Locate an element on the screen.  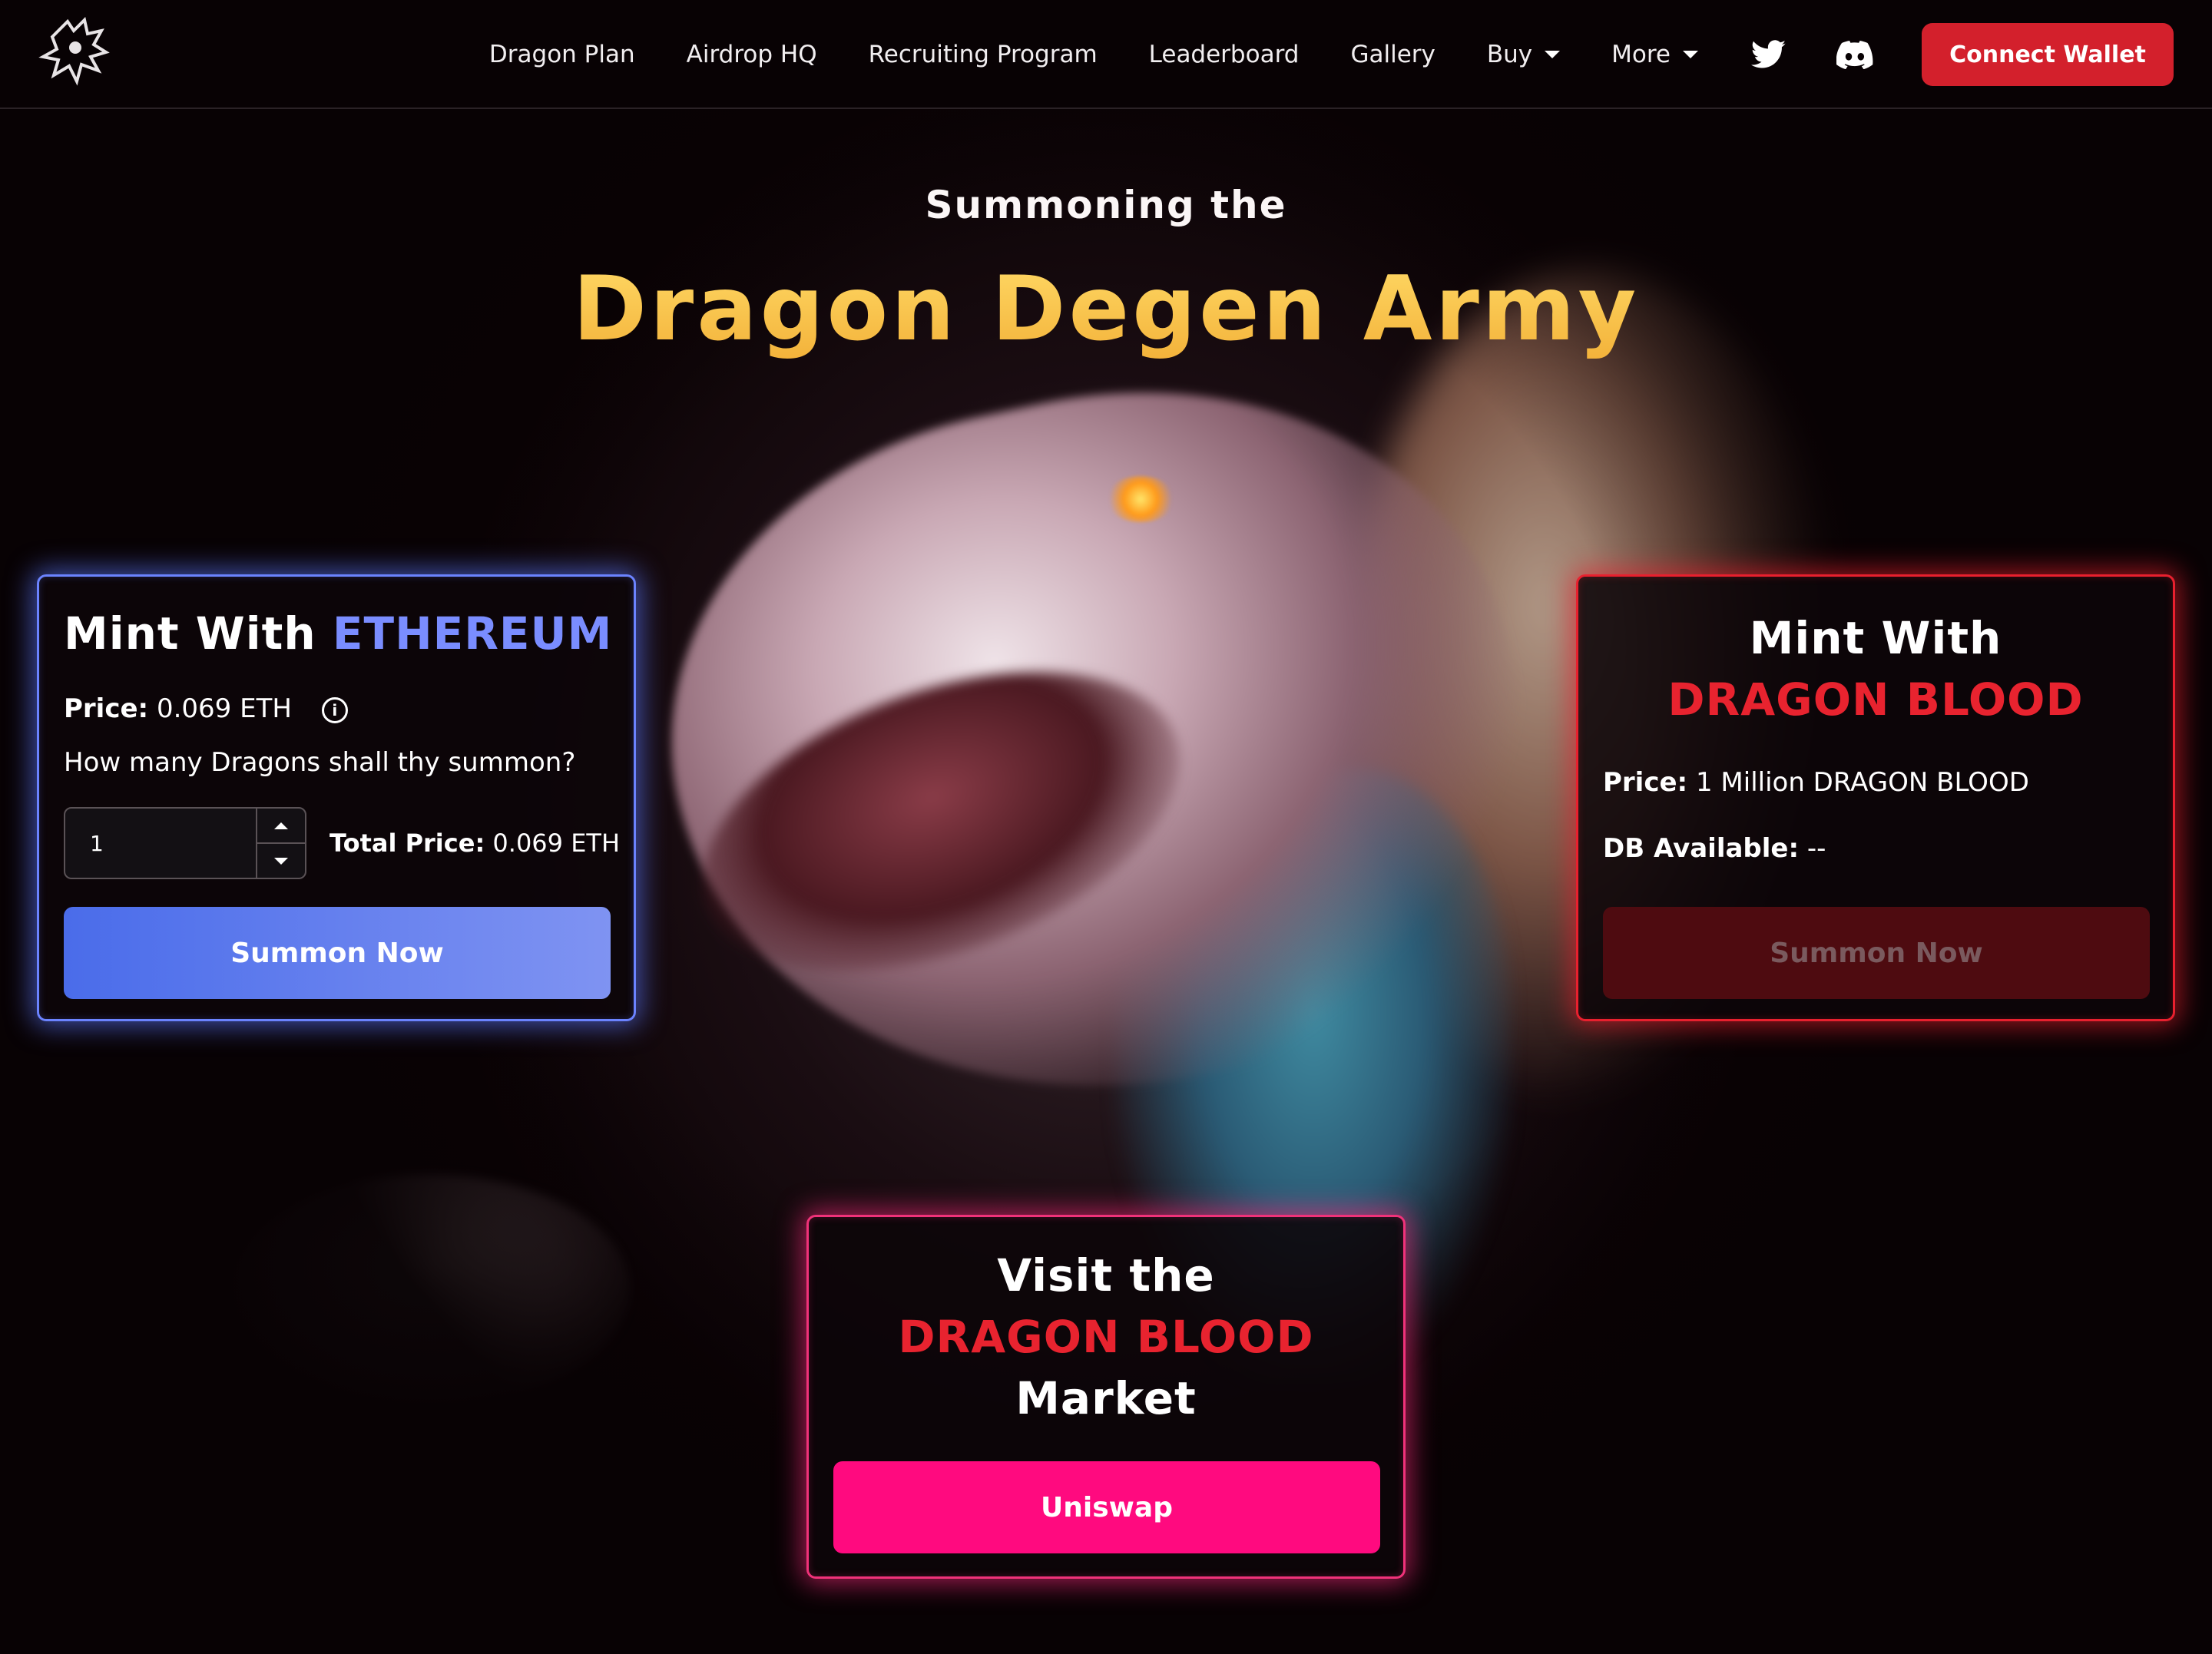
nav-dropdown-more: More is located at coordinates (1655, 54).